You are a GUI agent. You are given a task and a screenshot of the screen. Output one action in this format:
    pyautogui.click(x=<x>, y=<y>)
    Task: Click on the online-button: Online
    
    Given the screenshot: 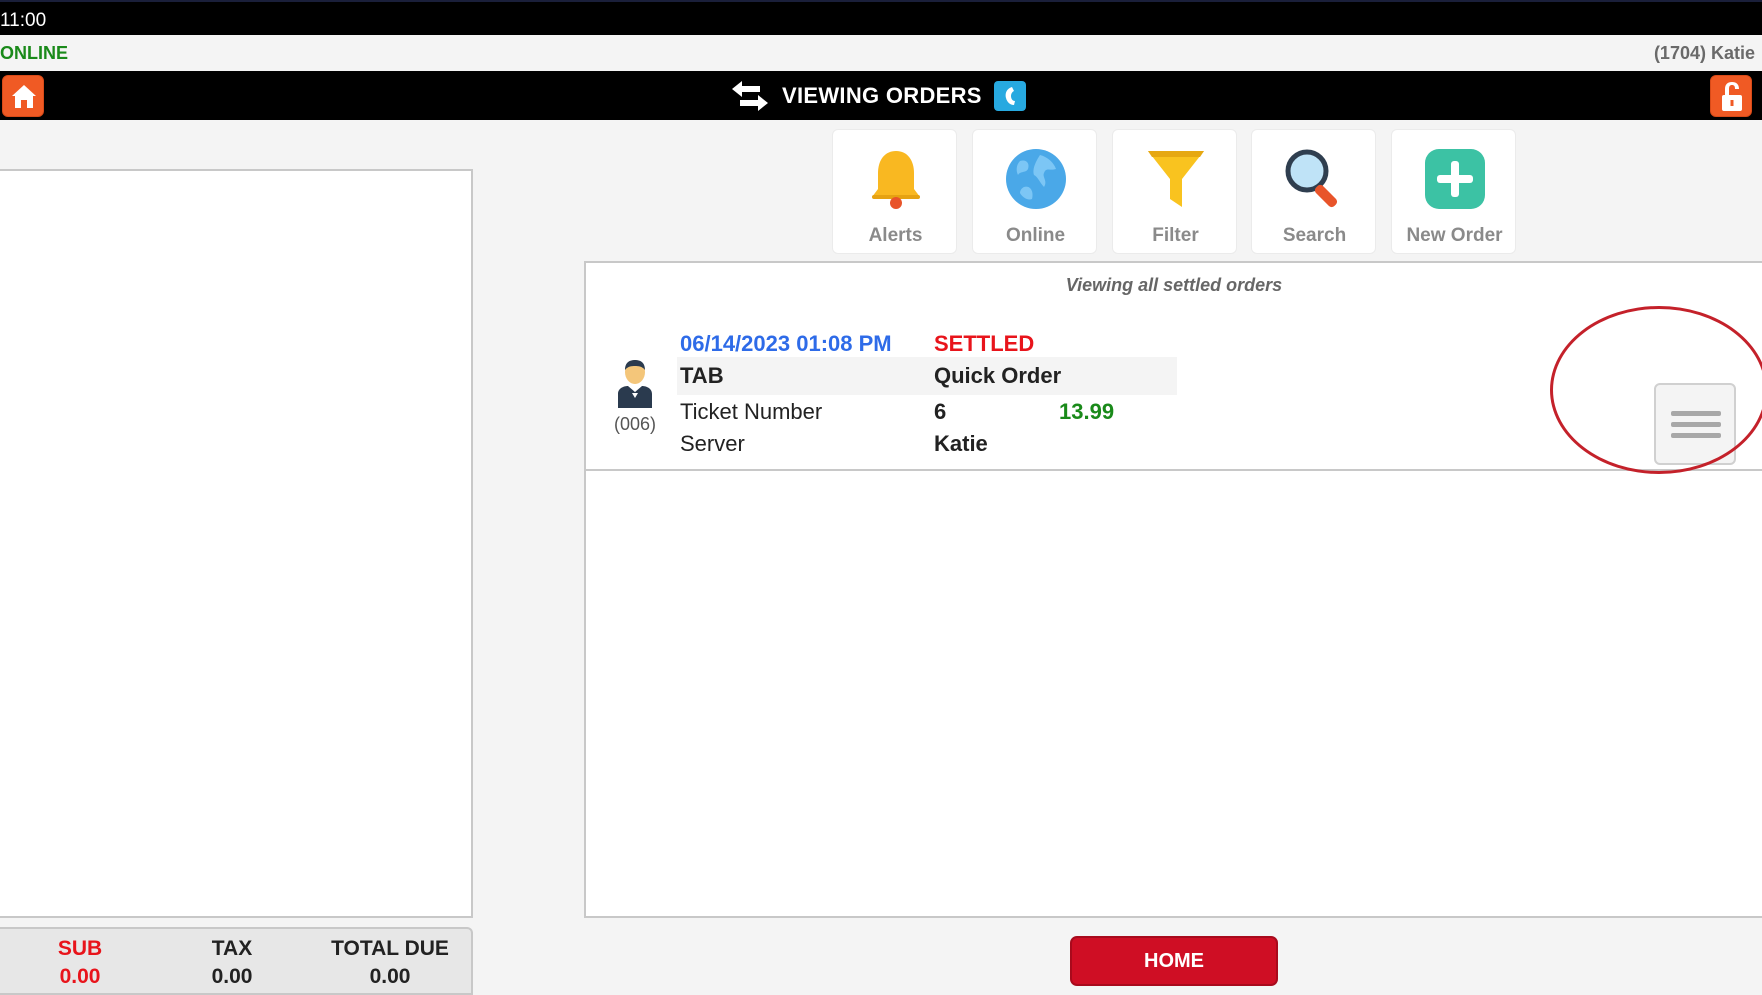 What is the action you would take?
    pyautogui.click(x=1034, y=191)
    